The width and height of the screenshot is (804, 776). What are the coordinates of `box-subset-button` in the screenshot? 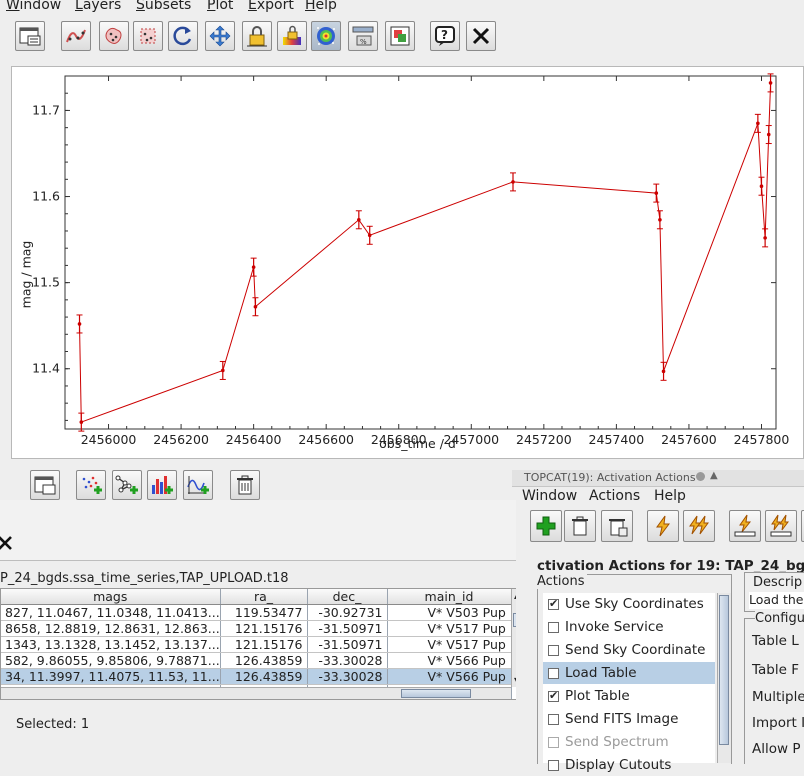 It's located at (148, 36).